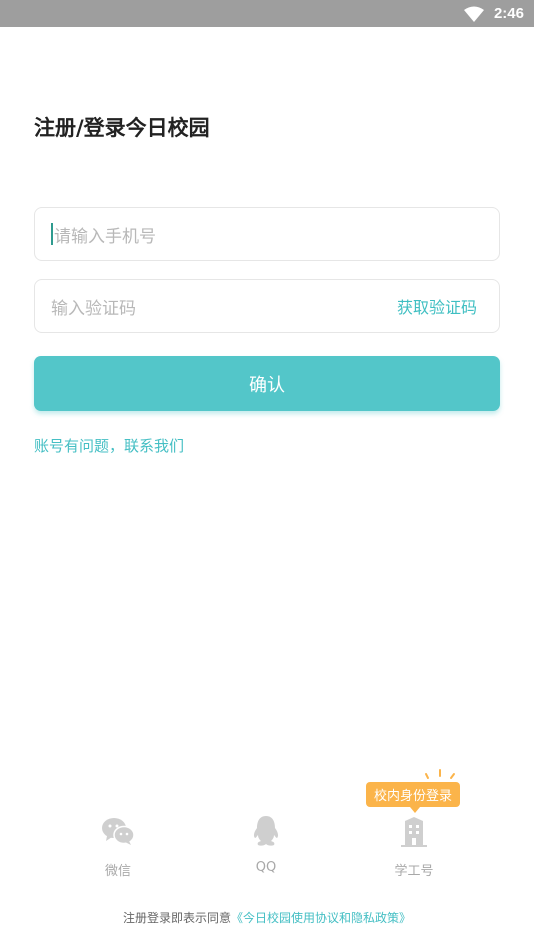 The height and width of the screenshot is (949, 534). I want to click on qq-login-button: QQ, so click(266, 843).